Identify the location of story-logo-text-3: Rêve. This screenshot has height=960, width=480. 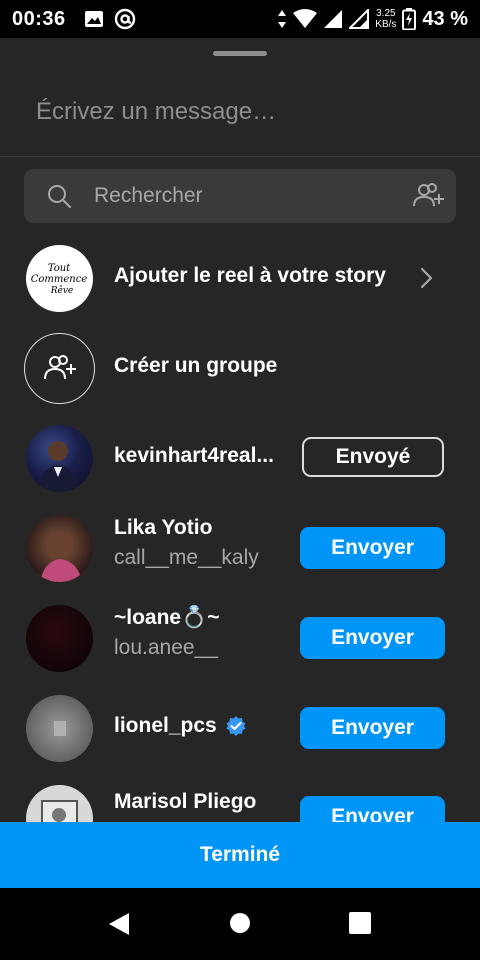
(62, 290).